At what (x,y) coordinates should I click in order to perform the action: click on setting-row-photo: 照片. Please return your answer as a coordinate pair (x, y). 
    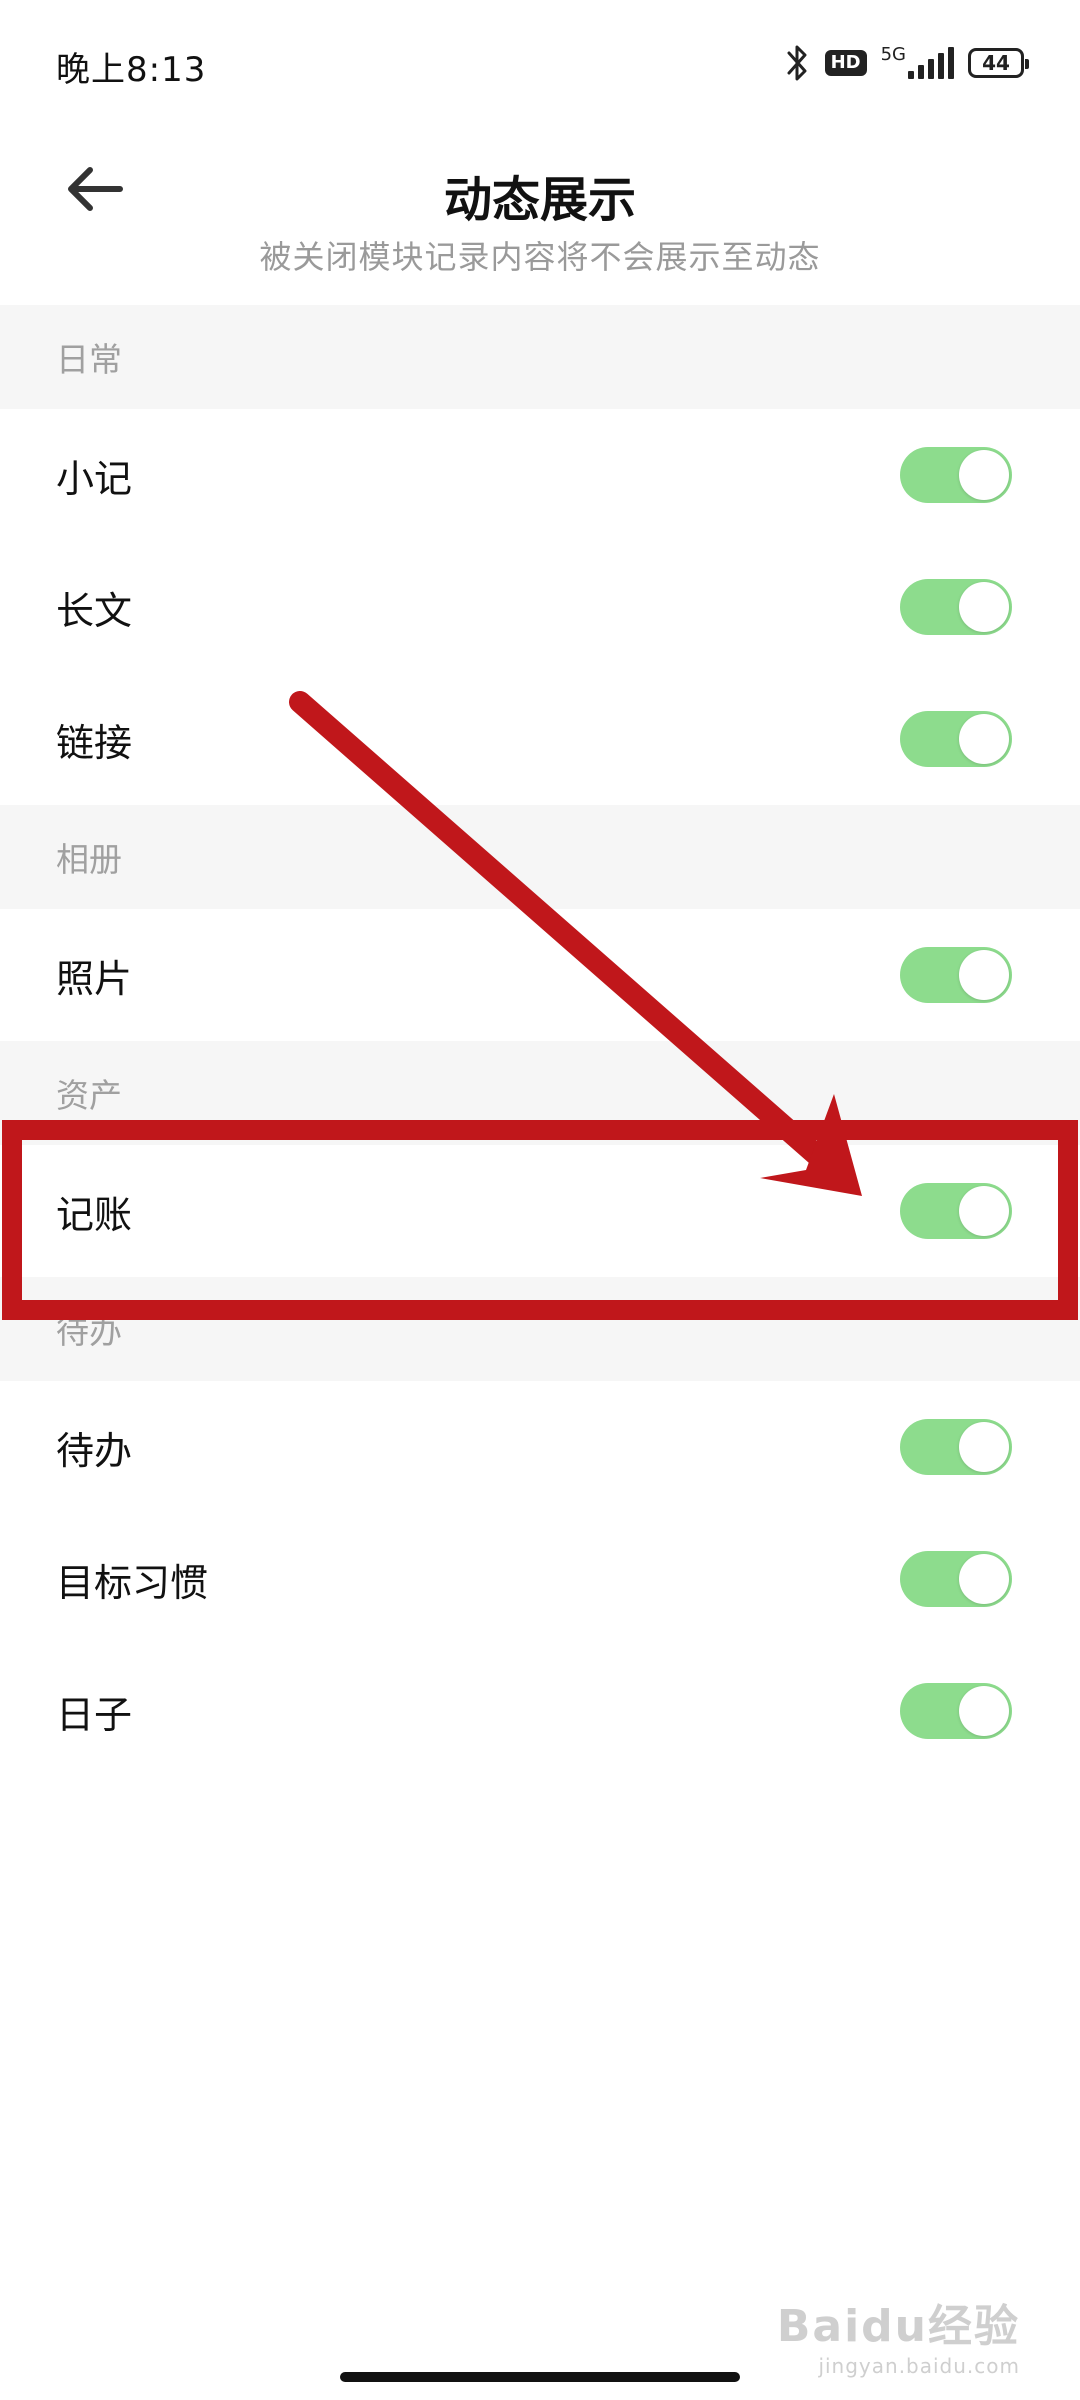
    Looking at the image, I should click on (540, 975).